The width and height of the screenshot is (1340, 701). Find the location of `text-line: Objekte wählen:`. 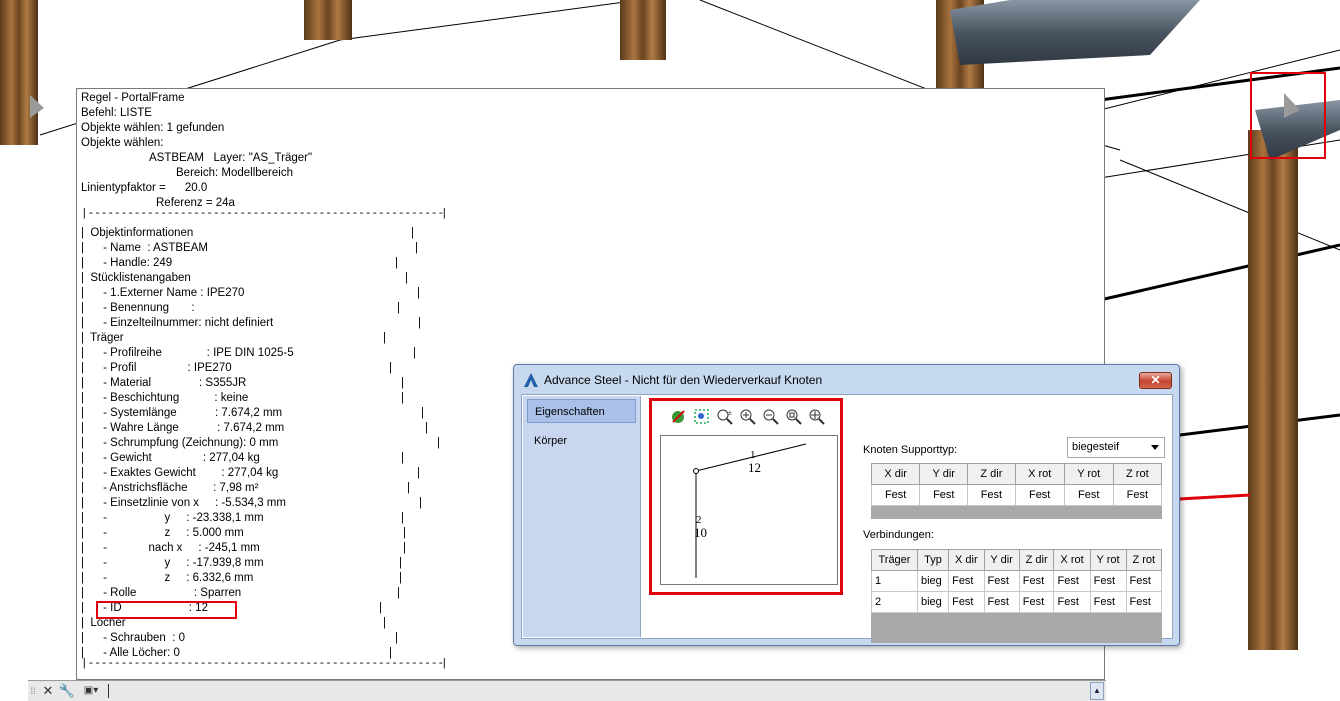

text-line: Objekte wählen: is located at coordinates (122, 143).